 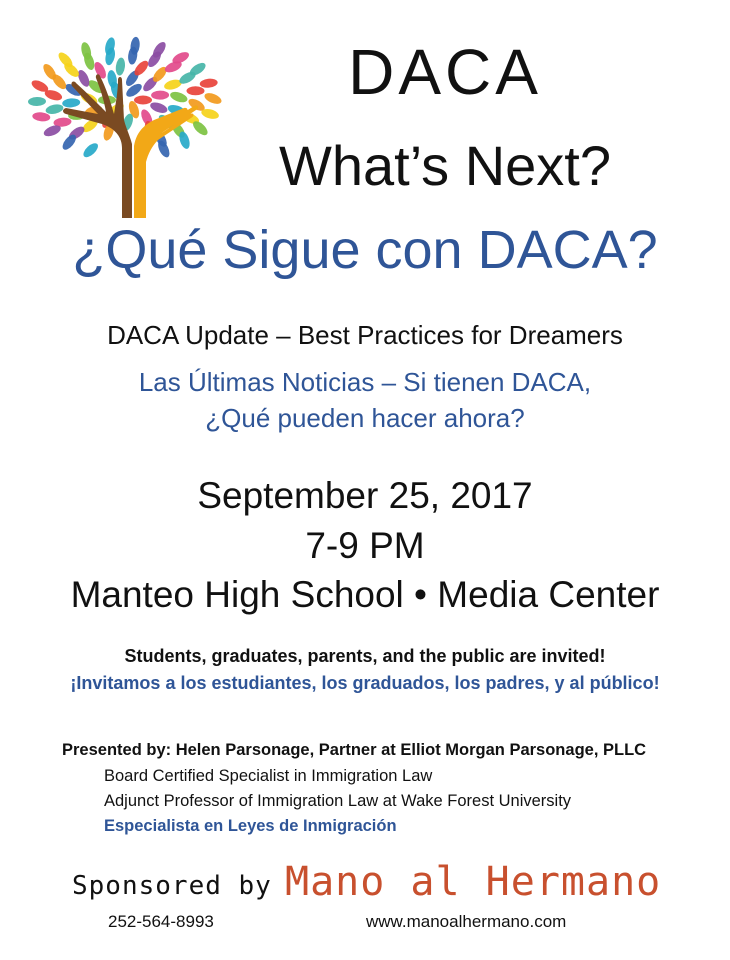 I want to click on title-whats-next: What’s Next?, so click(x=445, y=165).